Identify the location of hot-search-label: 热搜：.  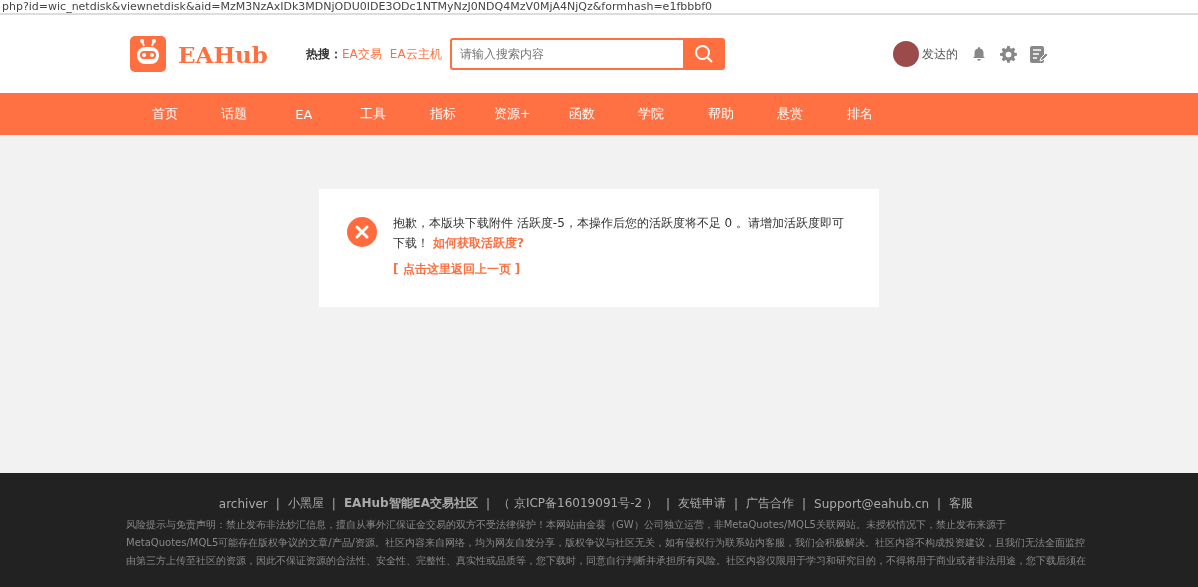
(324, 54).